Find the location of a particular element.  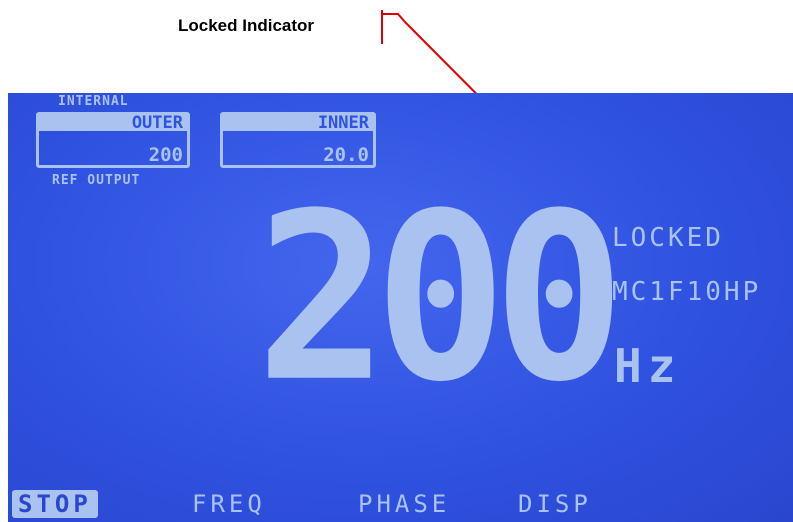

inner-ref-box: INNER 20.0 is located at coordinates (298, 140).